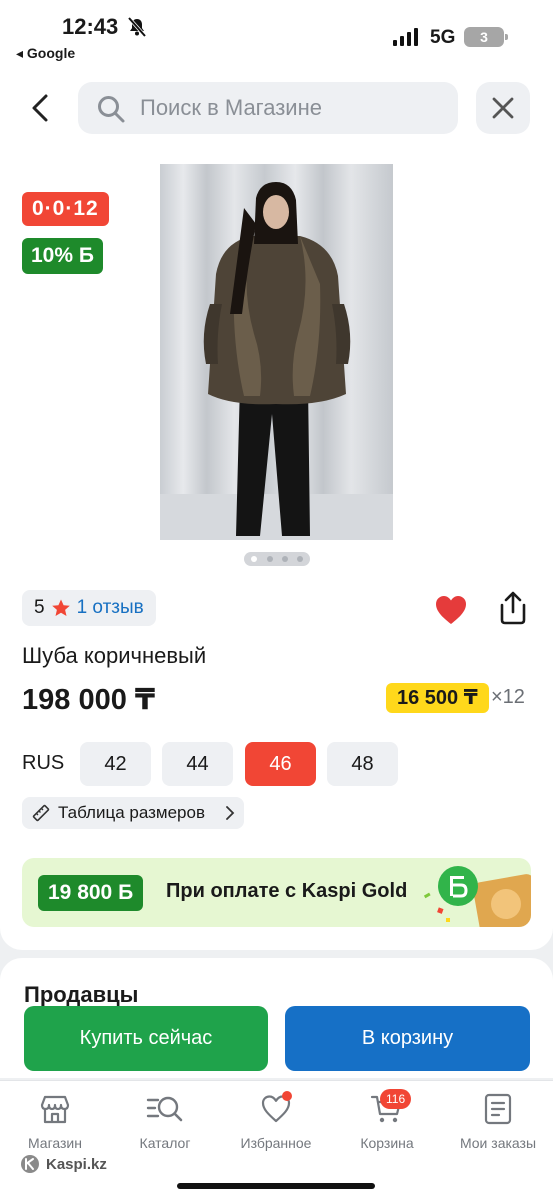  I want to click on share-icon, so click(513, 608).